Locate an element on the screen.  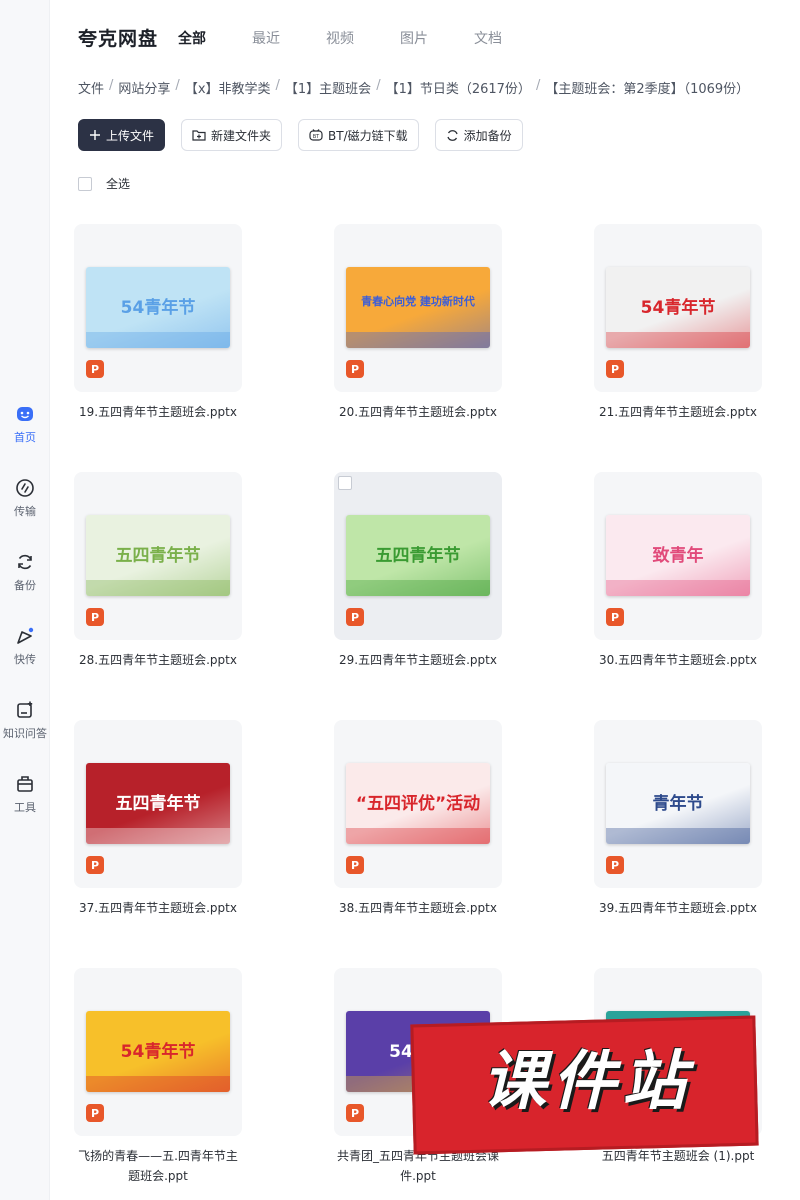
file-thumbnail: 青年节 P is located at coordinates (678, 804).